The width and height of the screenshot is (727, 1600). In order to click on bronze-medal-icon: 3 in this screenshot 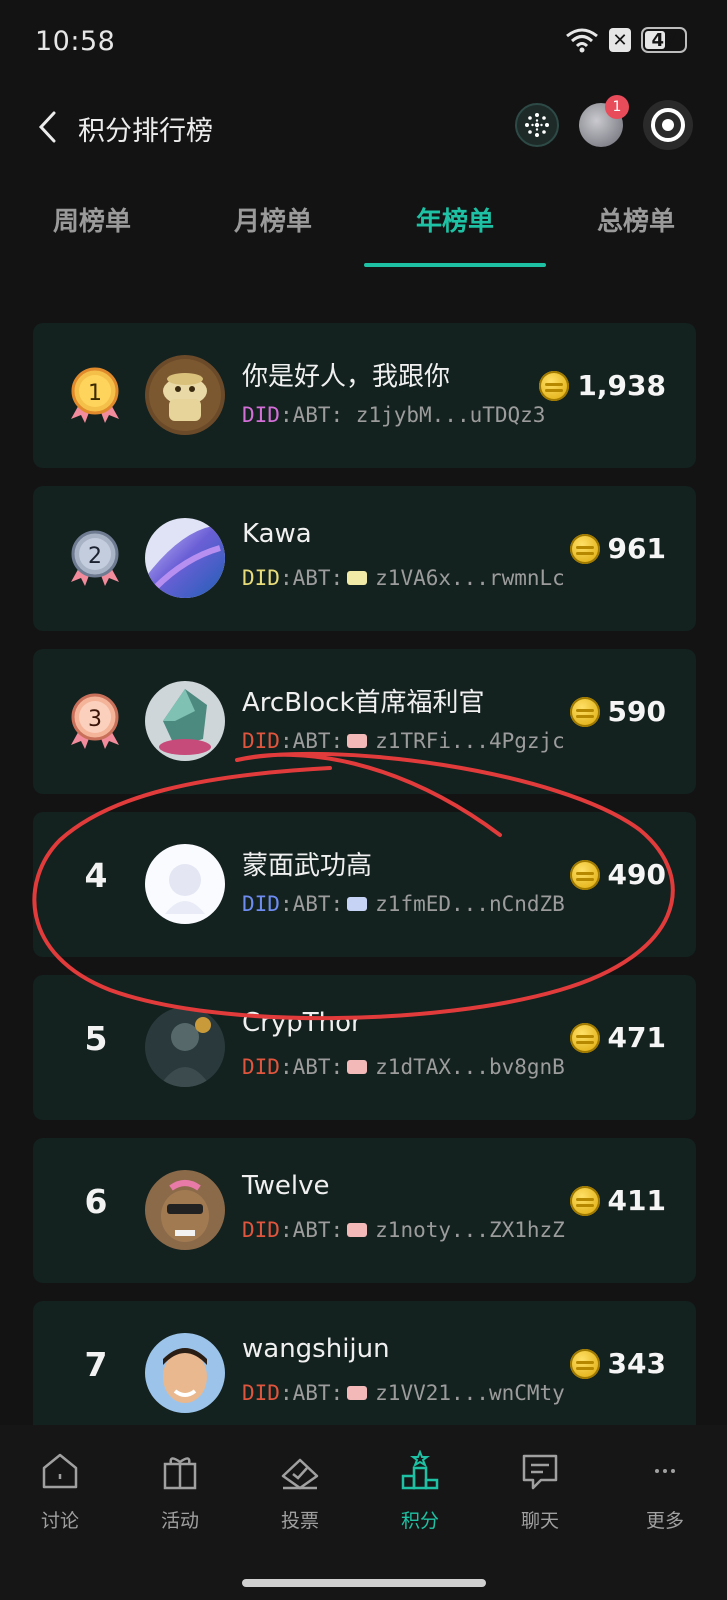, I will do `click(95, 721)`.